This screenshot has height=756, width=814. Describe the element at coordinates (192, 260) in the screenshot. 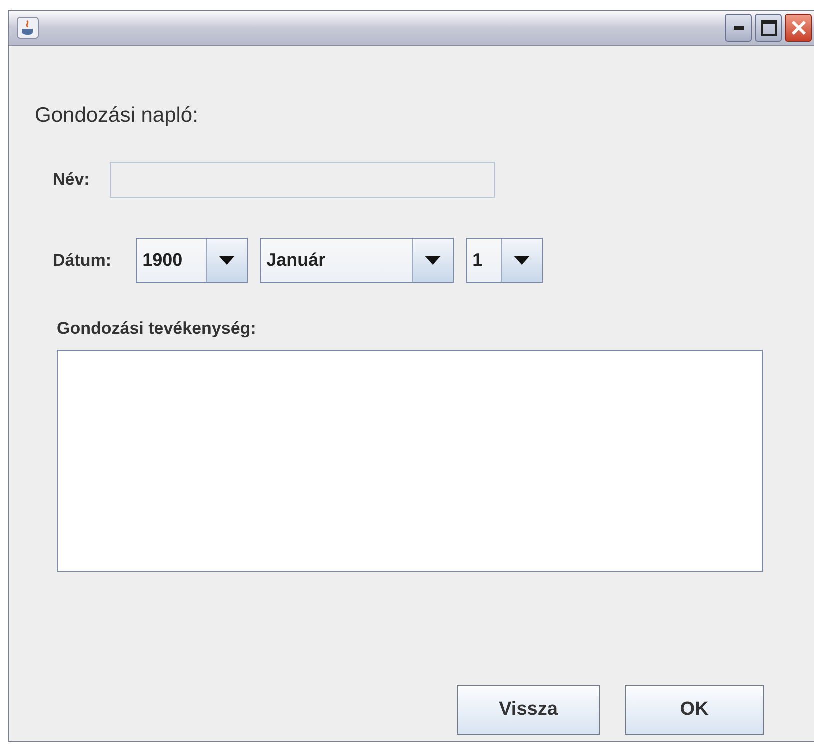

I see `dropdown: 1900` at that location.